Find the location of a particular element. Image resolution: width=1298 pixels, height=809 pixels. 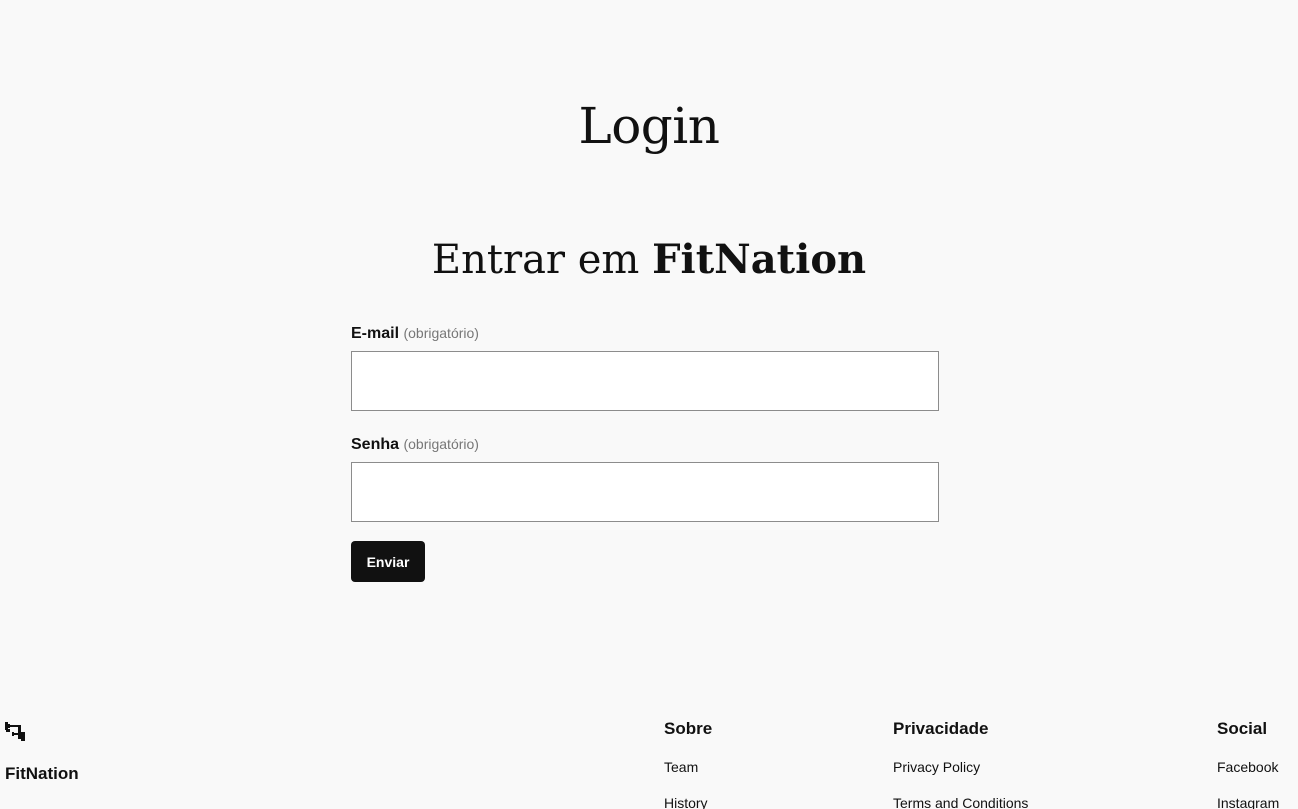

footer-site-name: FitNation is located at coordinates (42, 774).